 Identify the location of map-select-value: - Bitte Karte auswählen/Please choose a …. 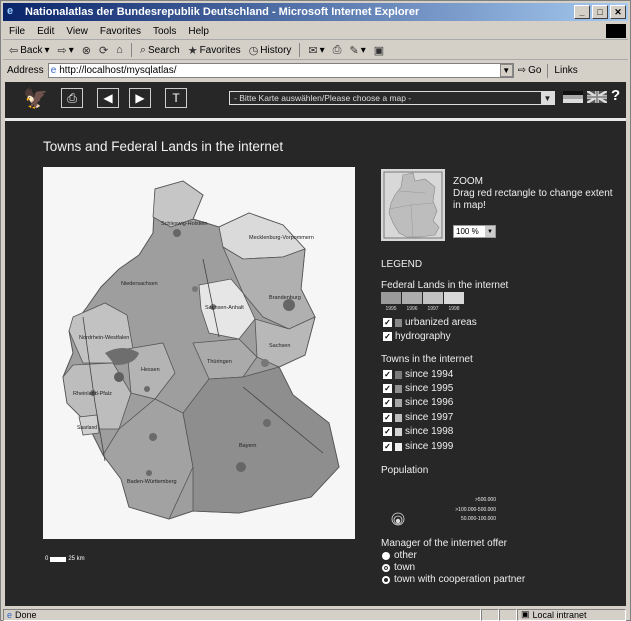
(323, 98).